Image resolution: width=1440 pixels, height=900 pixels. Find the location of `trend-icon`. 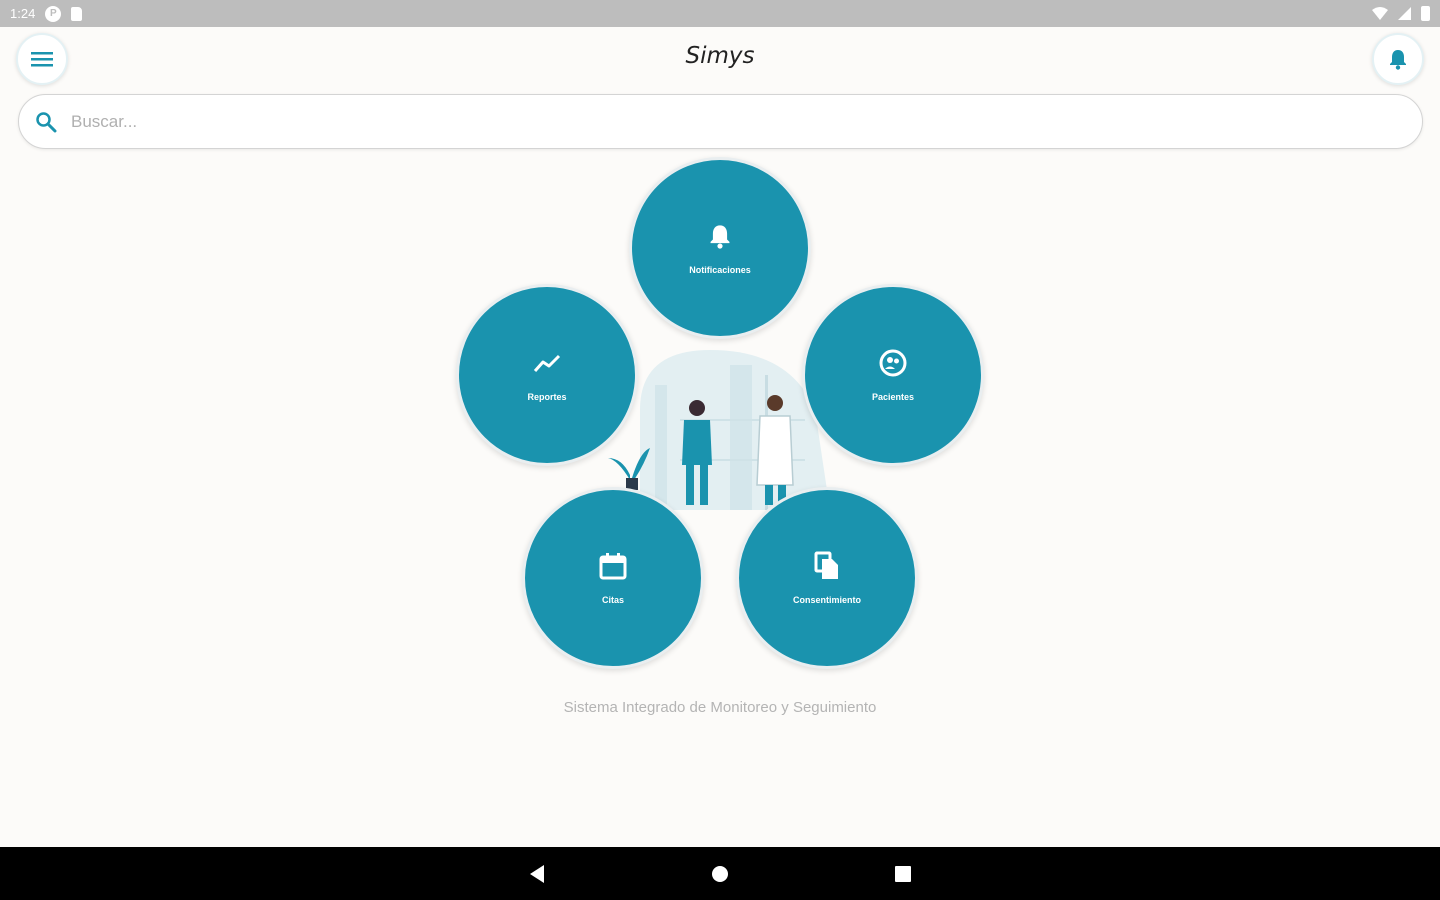

trend-icon is located at coordinates (547, 363).